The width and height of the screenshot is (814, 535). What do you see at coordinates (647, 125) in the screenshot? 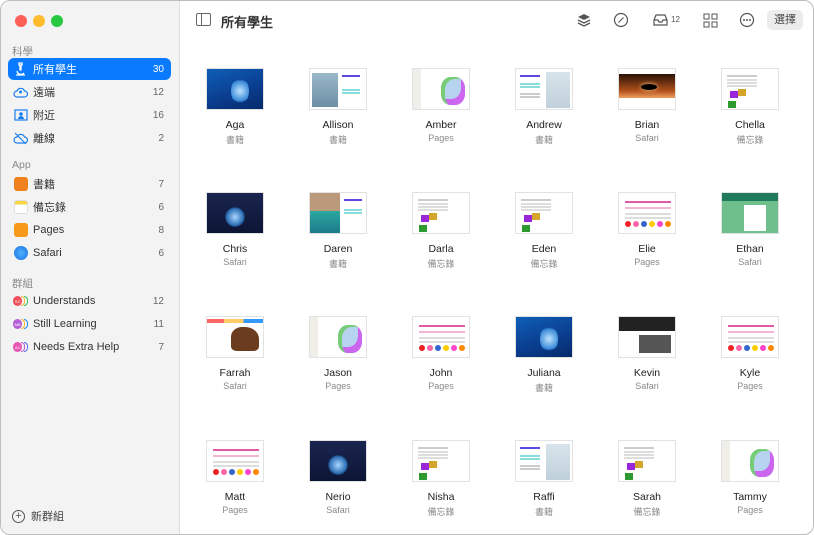
I see `student-name: Brian` at bounding box center [647, 125].